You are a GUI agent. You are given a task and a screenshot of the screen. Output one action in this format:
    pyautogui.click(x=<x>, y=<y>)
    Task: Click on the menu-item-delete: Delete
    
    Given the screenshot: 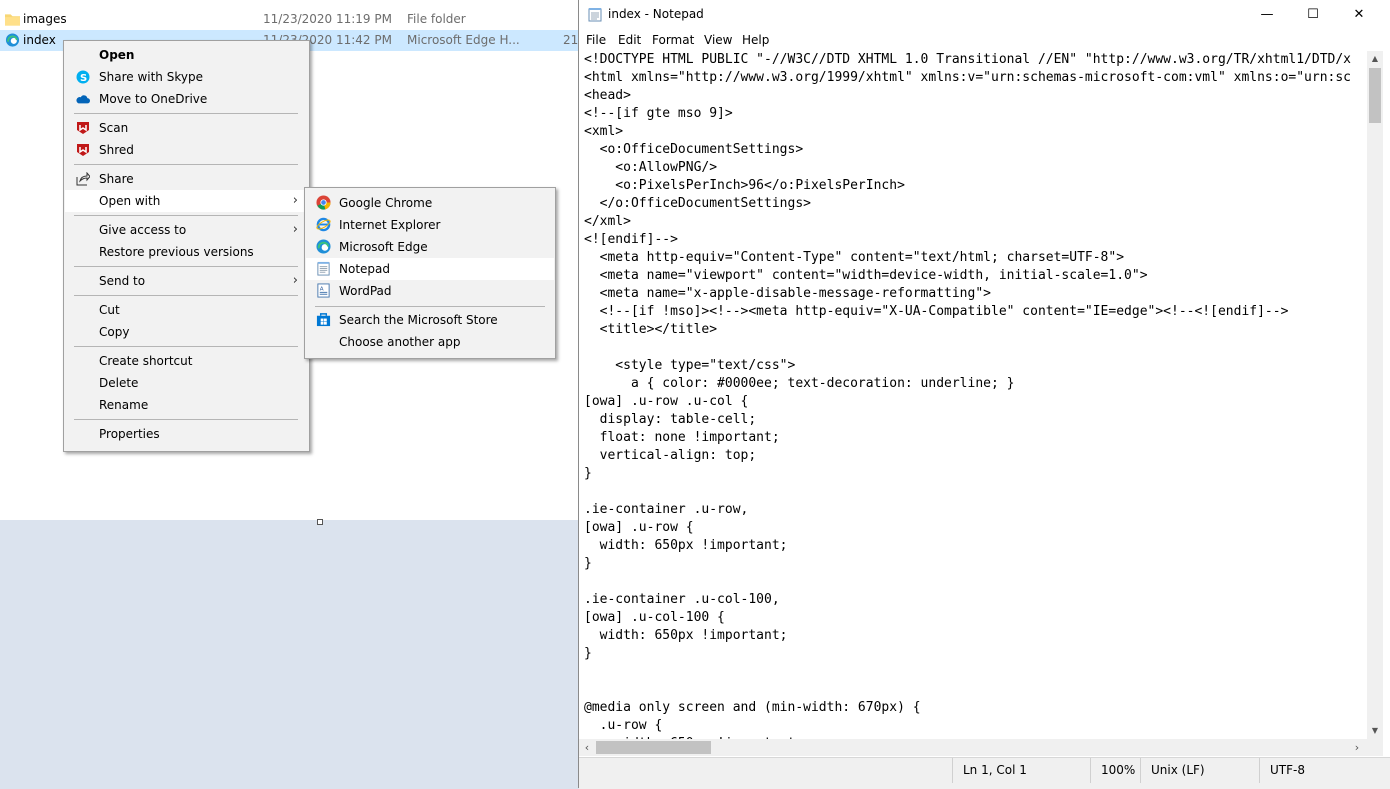 What is the action you would take?
    pyautogui.click(x=186, y=383)
    